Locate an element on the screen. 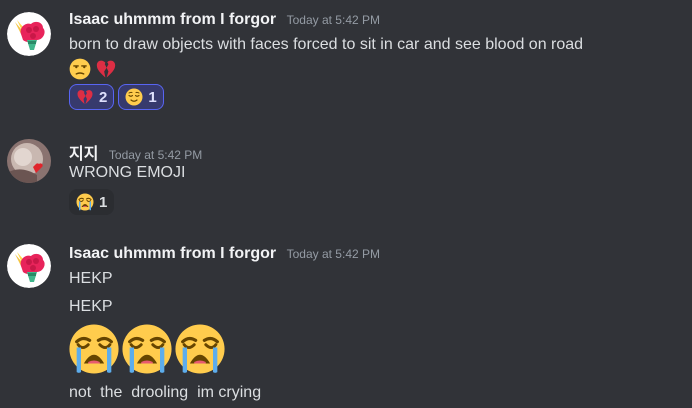  user-photo is located at coordinates (29, 161).